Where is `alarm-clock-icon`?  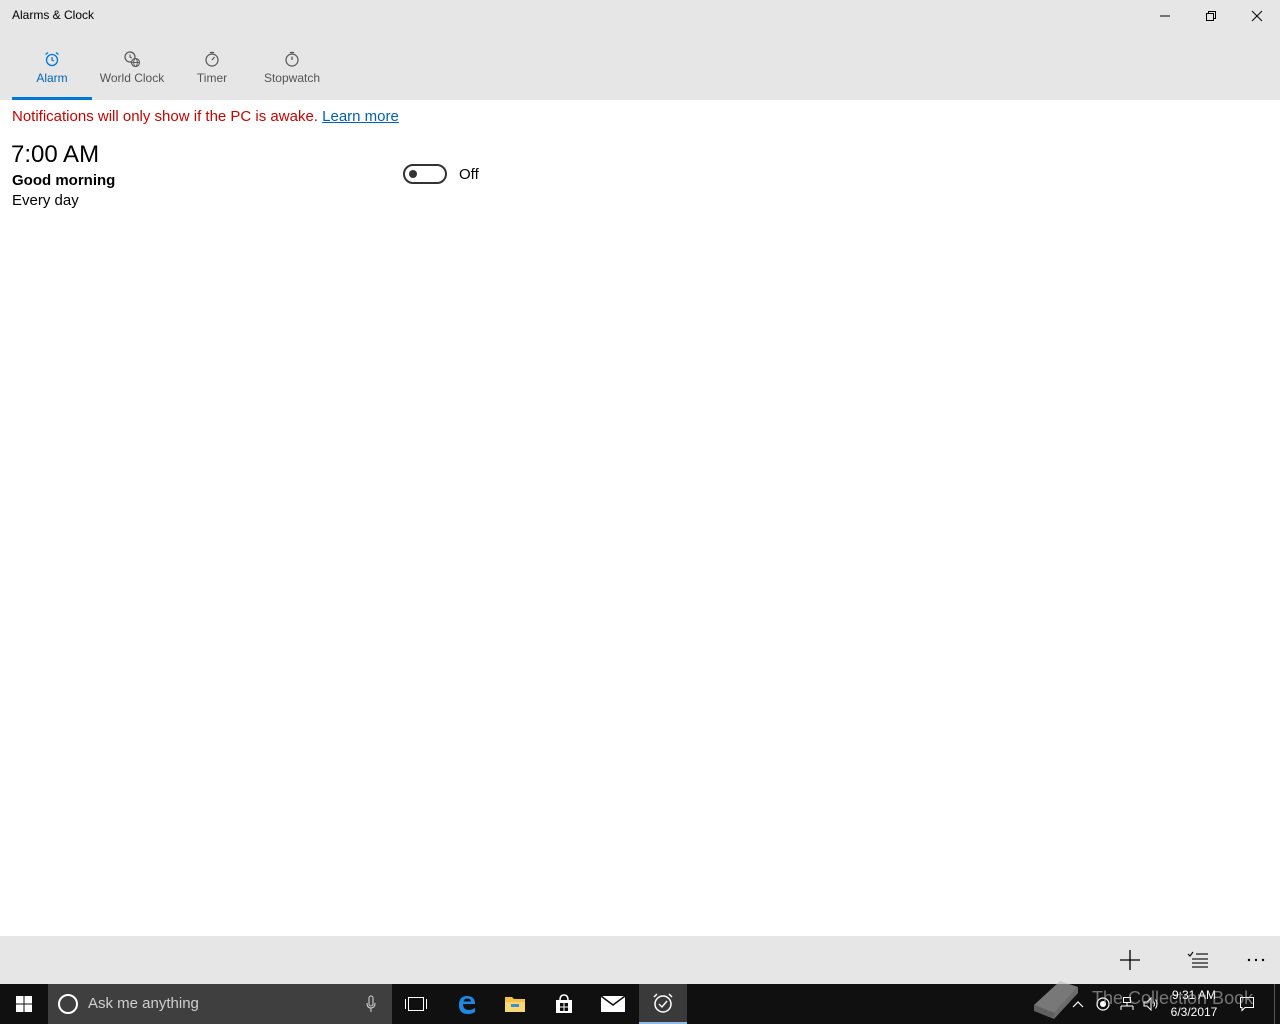 alarm-clock-icon is located at coordinates (52, 59).